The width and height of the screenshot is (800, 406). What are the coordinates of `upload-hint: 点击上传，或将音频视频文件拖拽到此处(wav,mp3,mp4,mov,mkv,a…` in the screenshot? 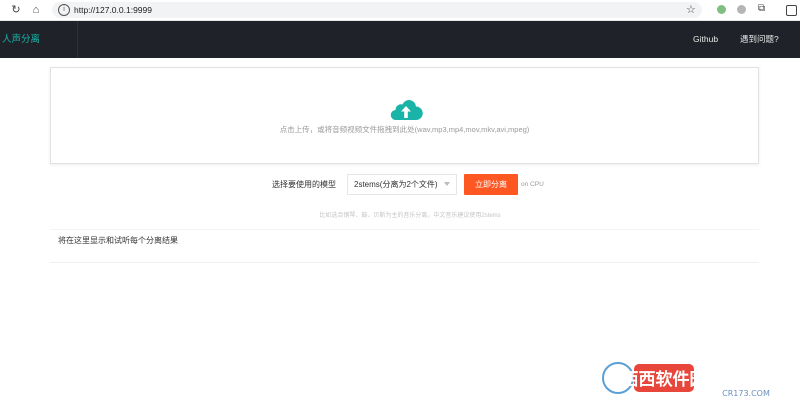 It's located at (404, 129).